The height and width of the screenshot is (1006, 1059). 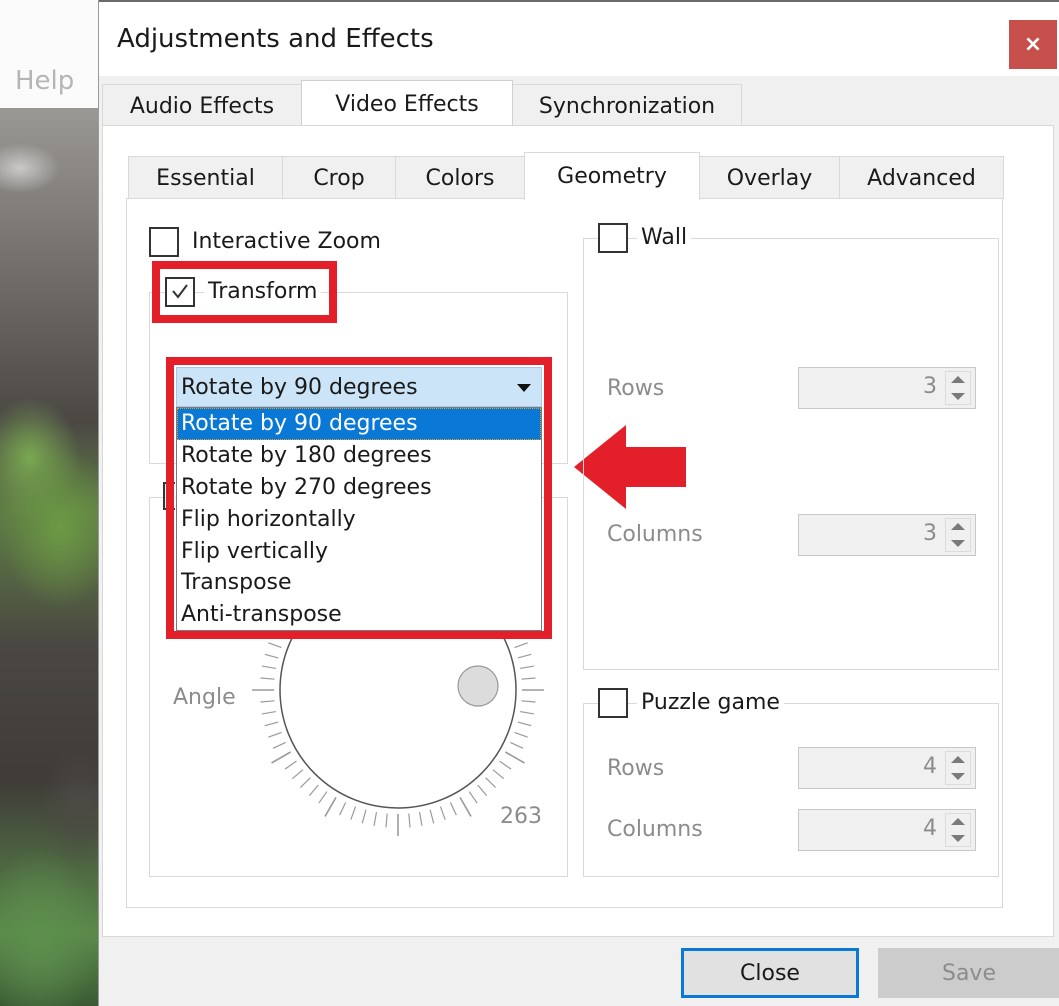 I want to click on subtab-essential: Essential, so click(x=205, y=177).